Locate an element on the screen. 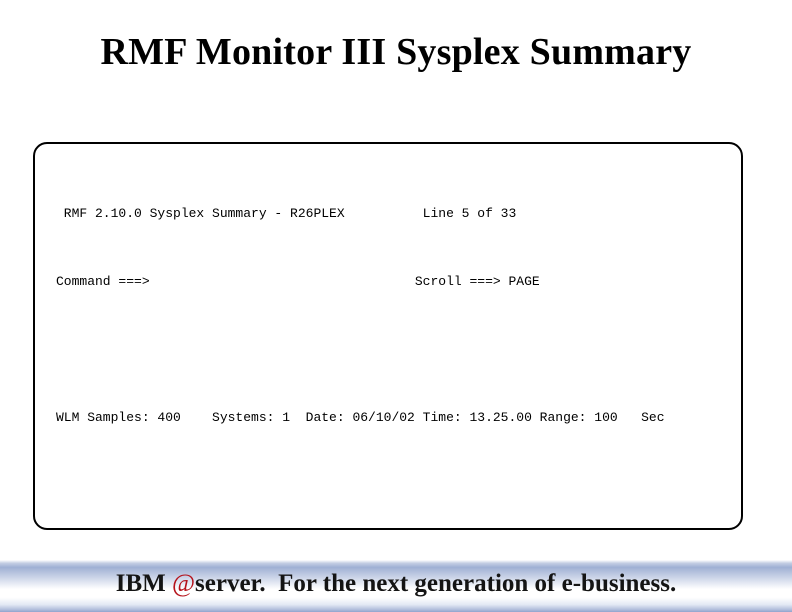  eserver-word: server. is located at coordinates (230, 583).